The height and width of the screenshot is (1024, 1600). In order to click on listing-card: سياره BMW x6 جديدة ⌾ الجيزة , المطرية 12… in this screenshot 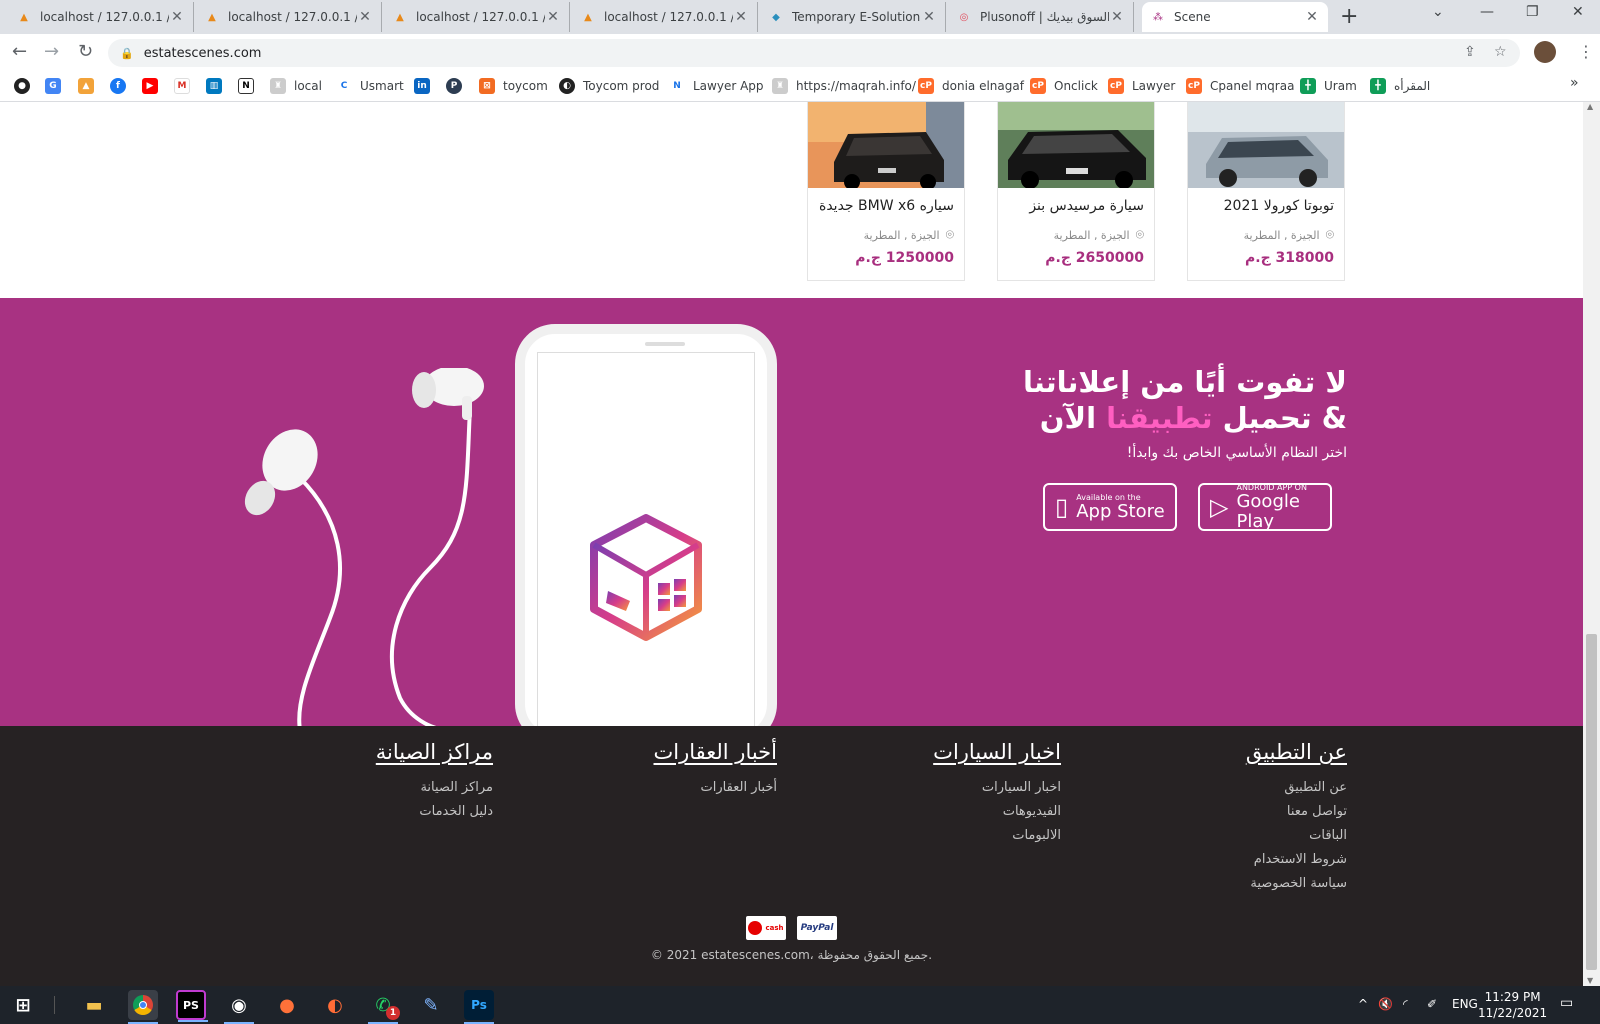, I will do `click(886, 191)`.